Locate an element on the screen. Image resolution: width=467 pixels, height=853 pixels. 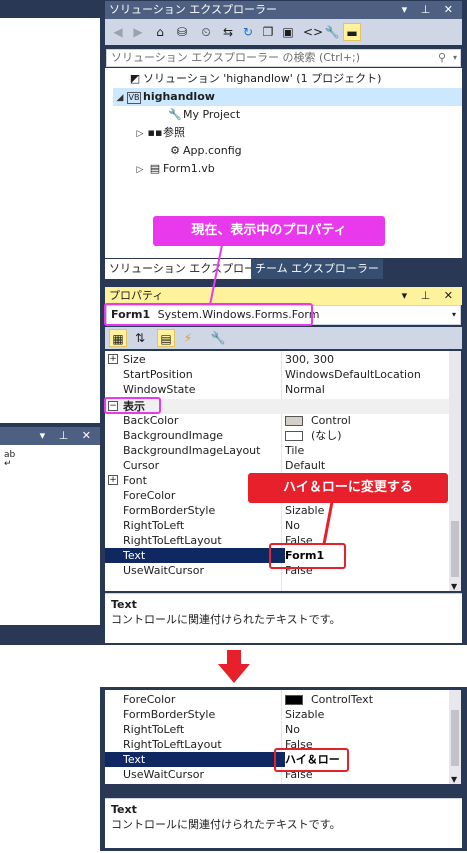
collapse-all-icon: ❐ is located at coordinates (268, 32).